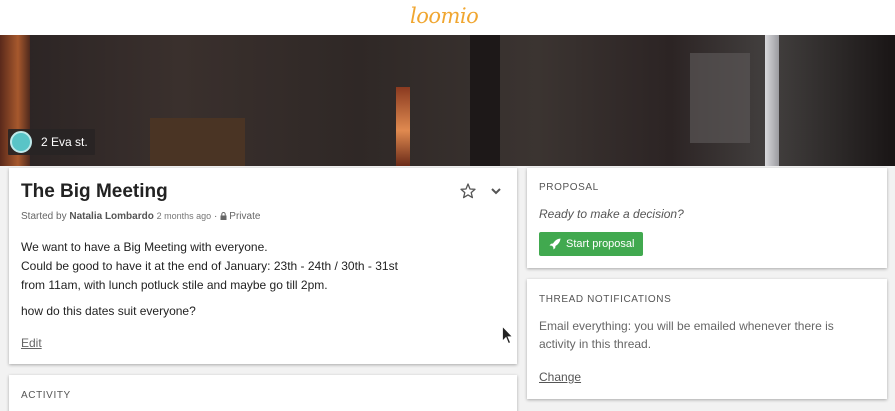 The width and height of the screenshot is (895, 411). I want to click on group-link: 2 Eva st., so click(51, 142).